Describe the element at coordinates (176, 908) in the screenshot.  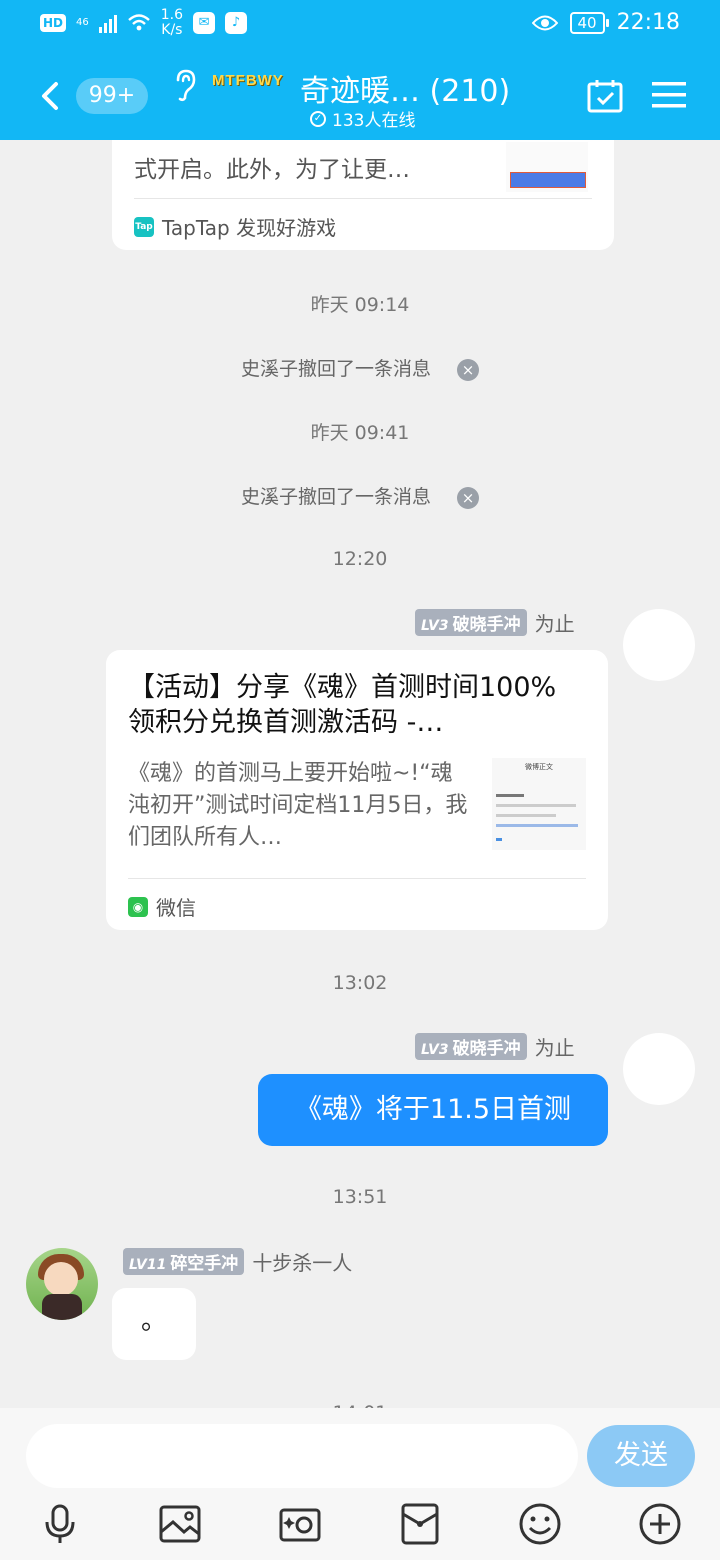
I see `source-label: 微信` at that location.